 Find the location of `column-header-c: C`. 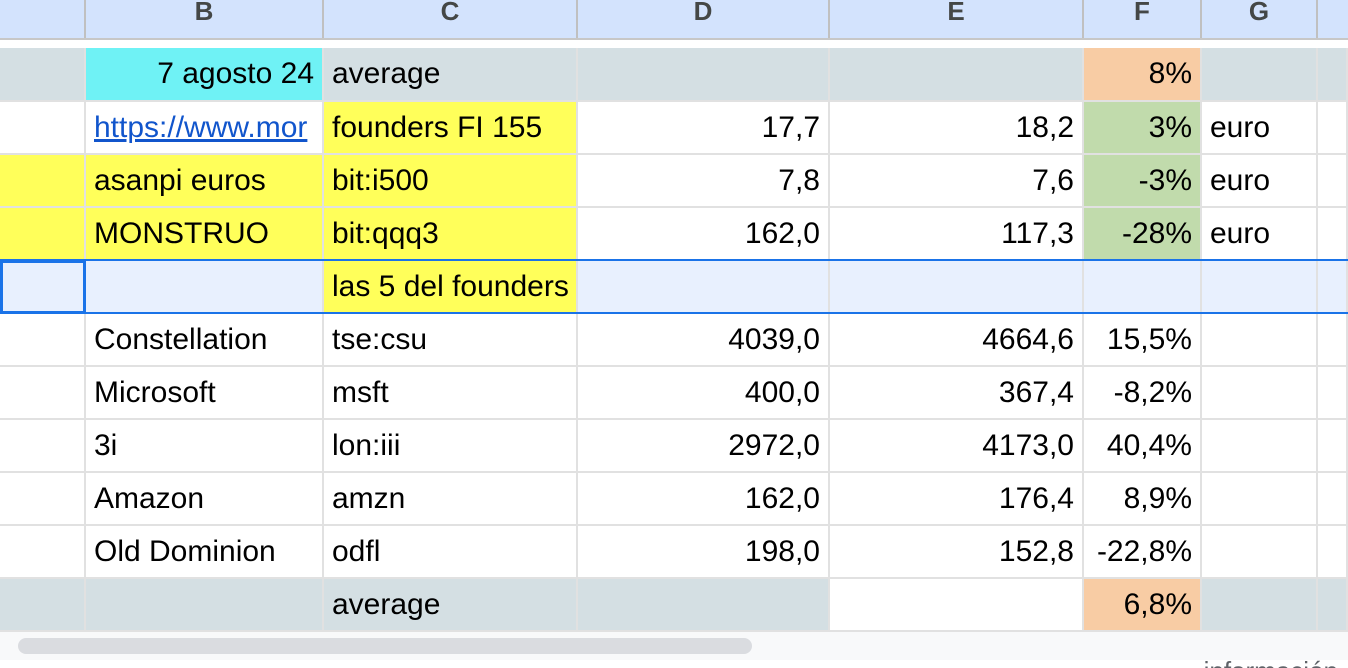

column-header-c: C is located at coordinates (451, 19).